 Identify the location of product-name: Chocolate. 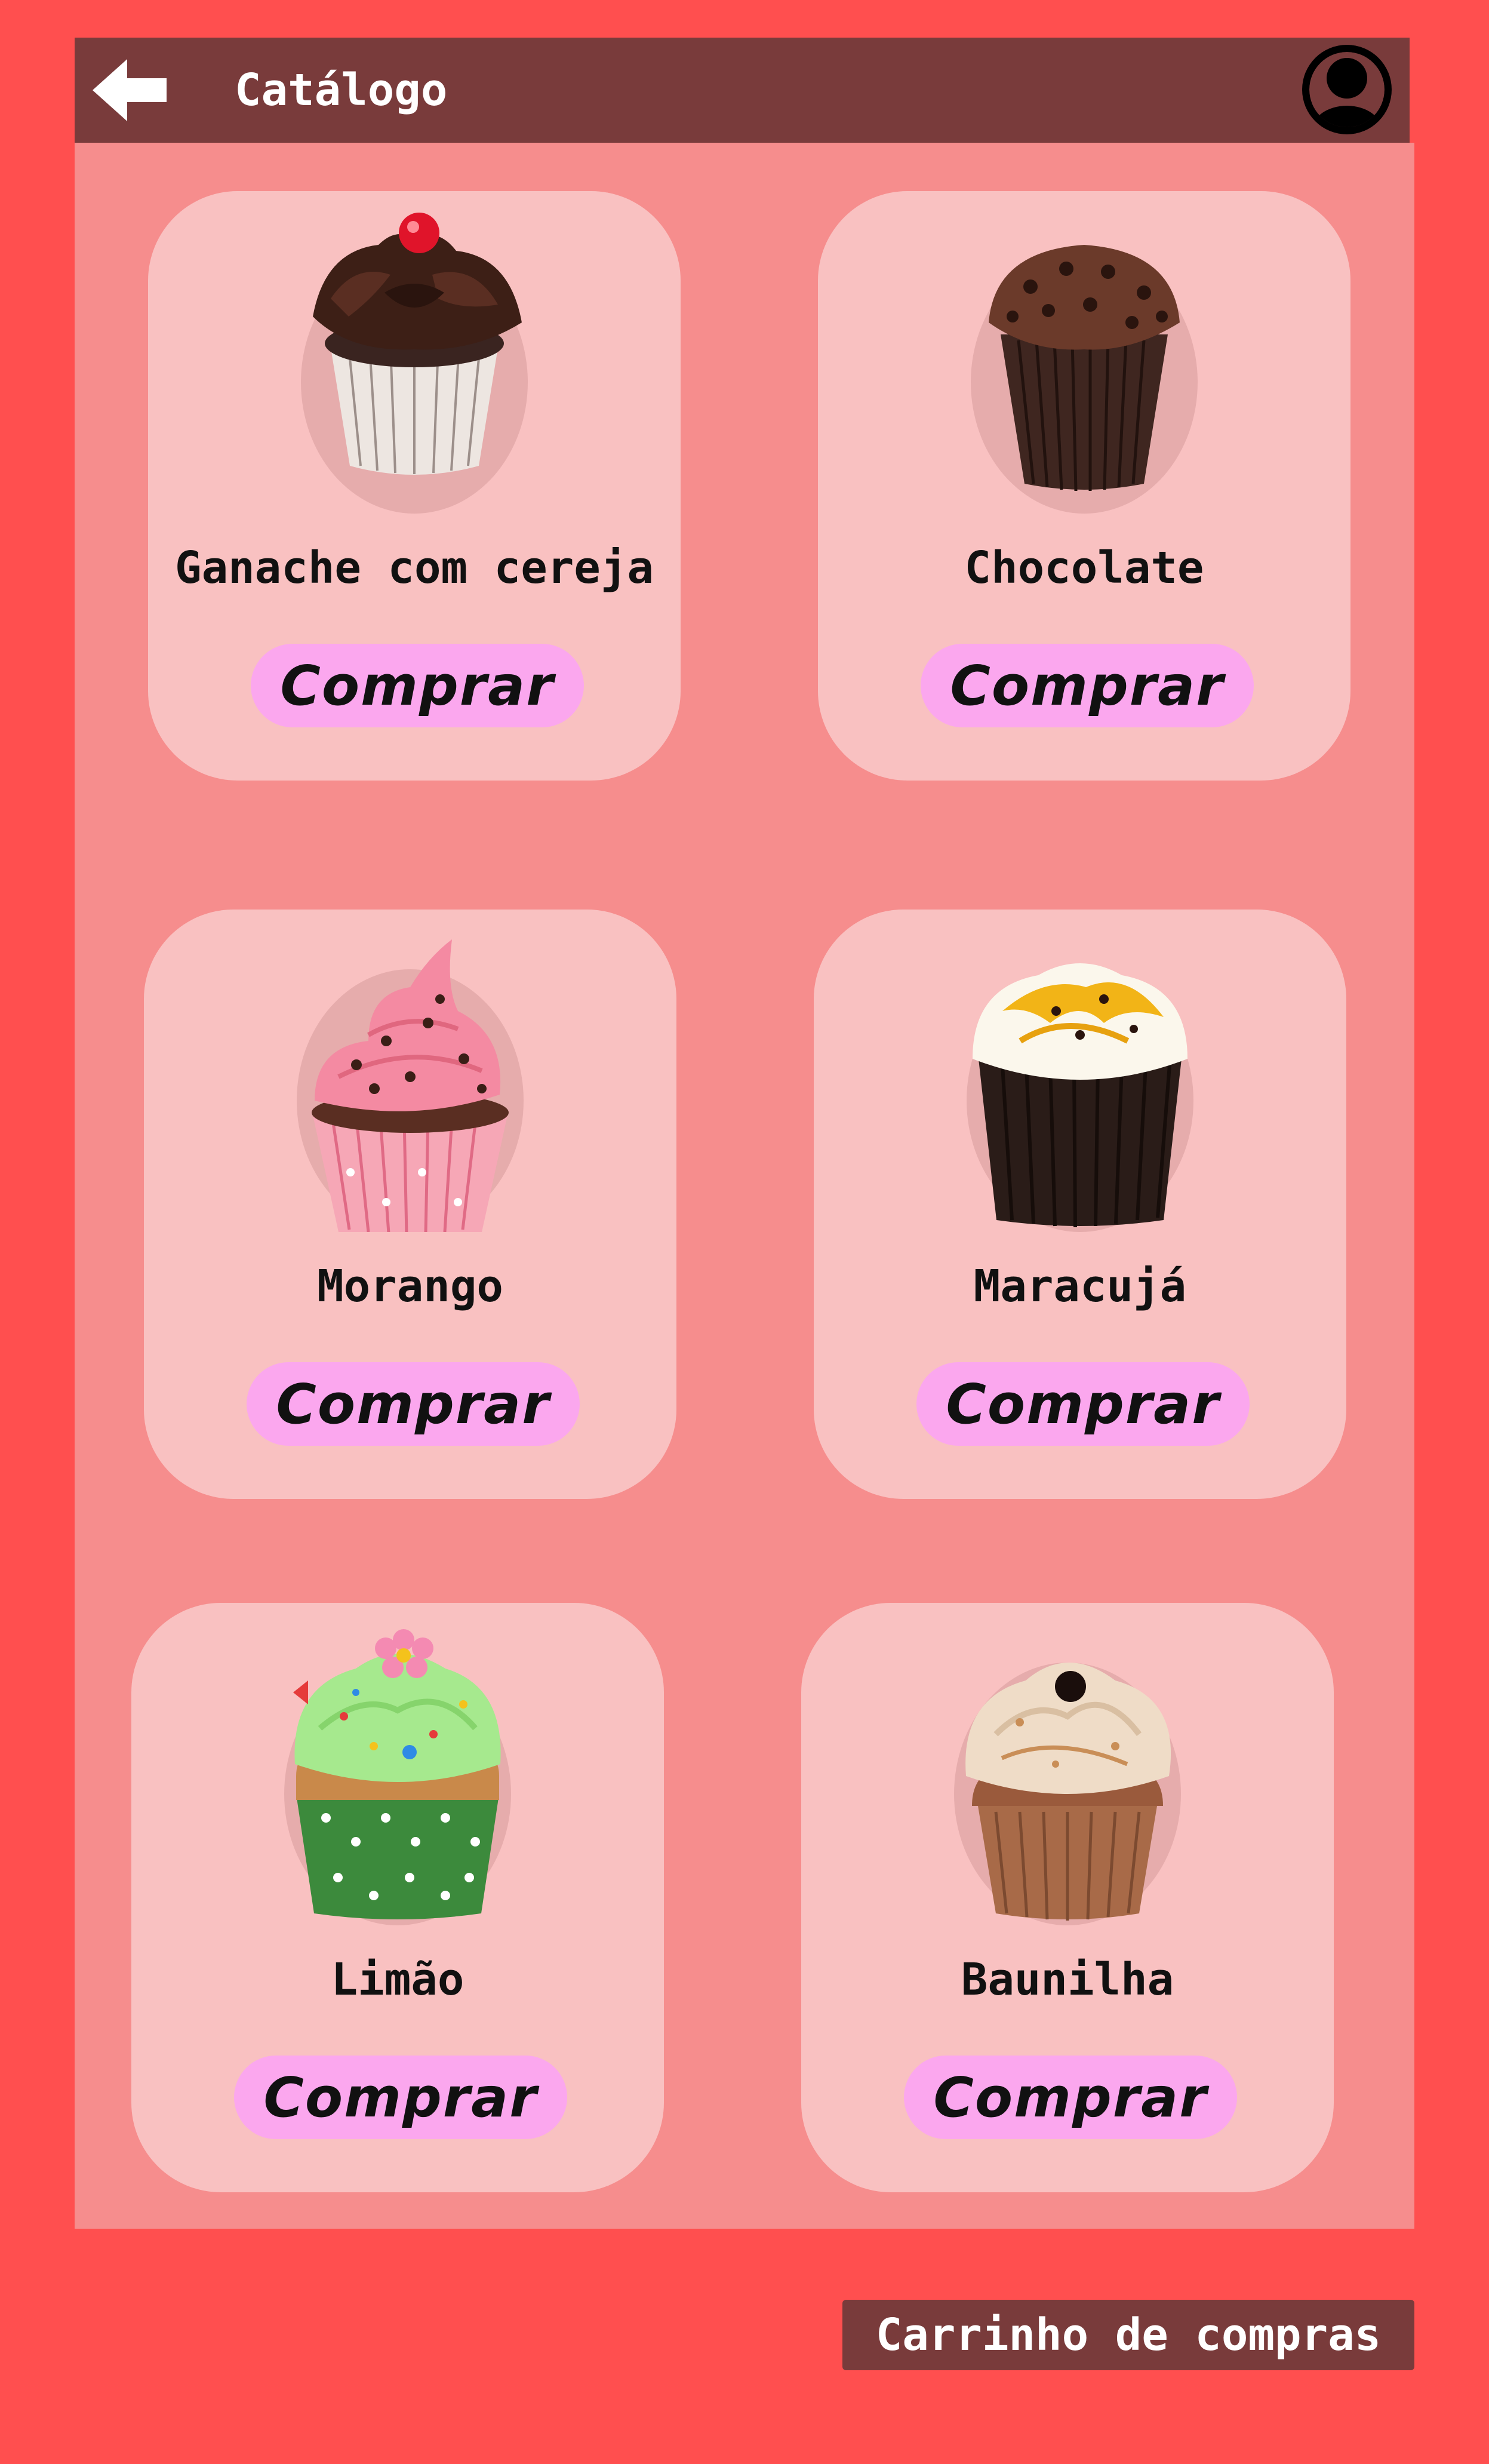
(1084, 568).